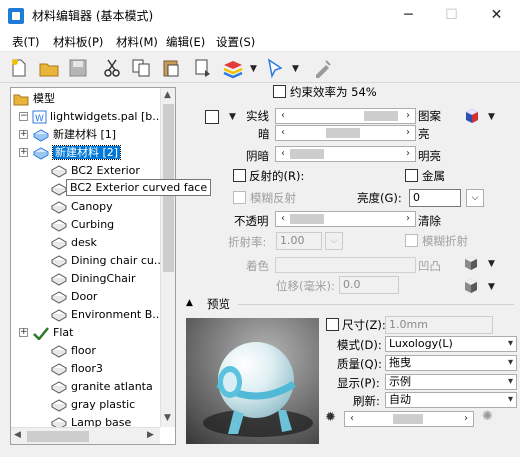  What do you see at coordinates (411, 175) in the screenshot?
I see `metal-checkbox` at bounding box center [411, 175].